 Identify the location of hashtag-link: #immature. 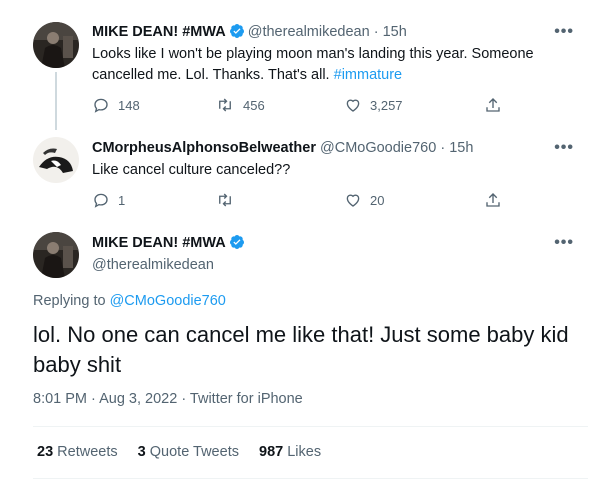
(368, 75).